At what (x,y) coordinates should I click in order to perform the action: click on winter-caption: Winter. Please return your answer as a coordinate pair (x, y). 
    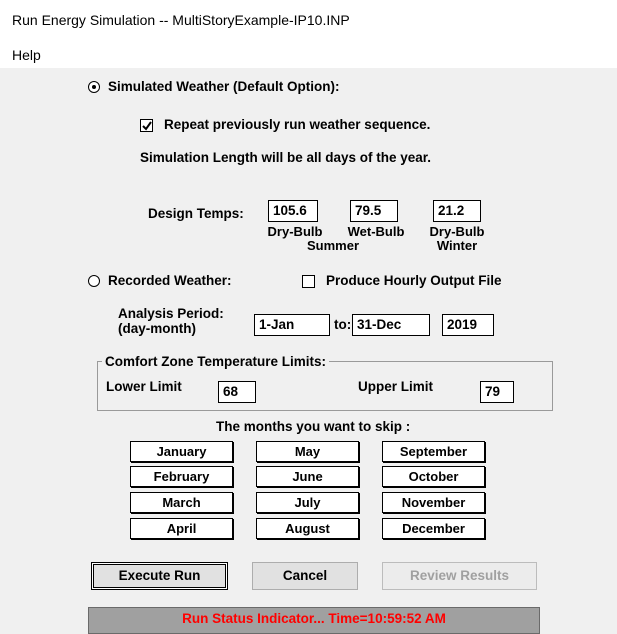
    Looking at the image, I should click on (457, 245).